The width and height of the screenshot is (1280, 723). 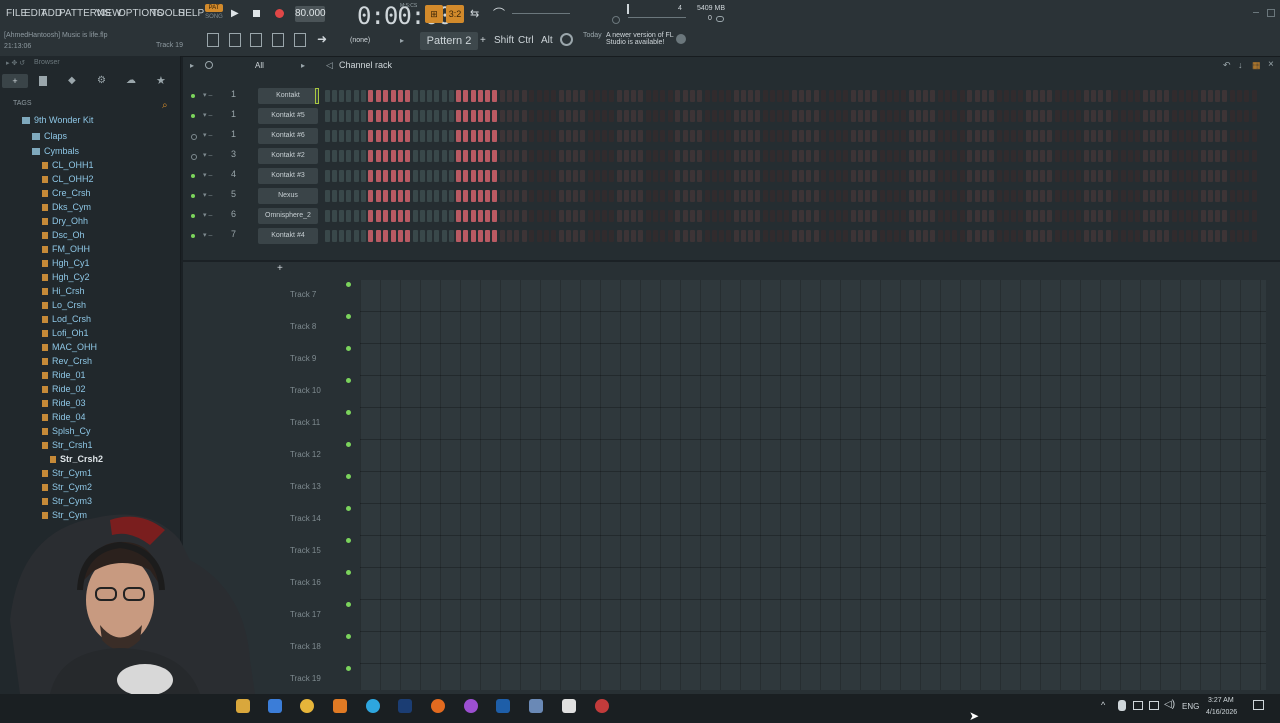 What do you see at coordinates (402, 40) in the screenshot?
I see `play-small-icon: ▸` at bounding box center [402, 40].